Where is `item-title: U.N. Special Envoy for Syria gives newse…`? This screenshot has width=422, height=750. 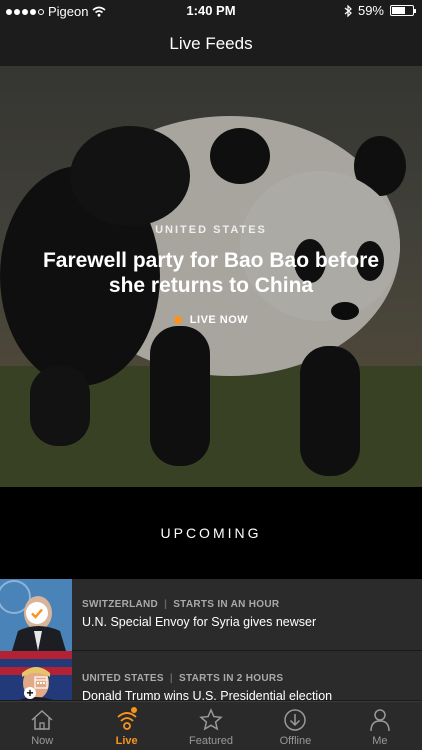
item-title: U.N. Special Envoy for Syria gives newse… is located at coordinates (199, 622).